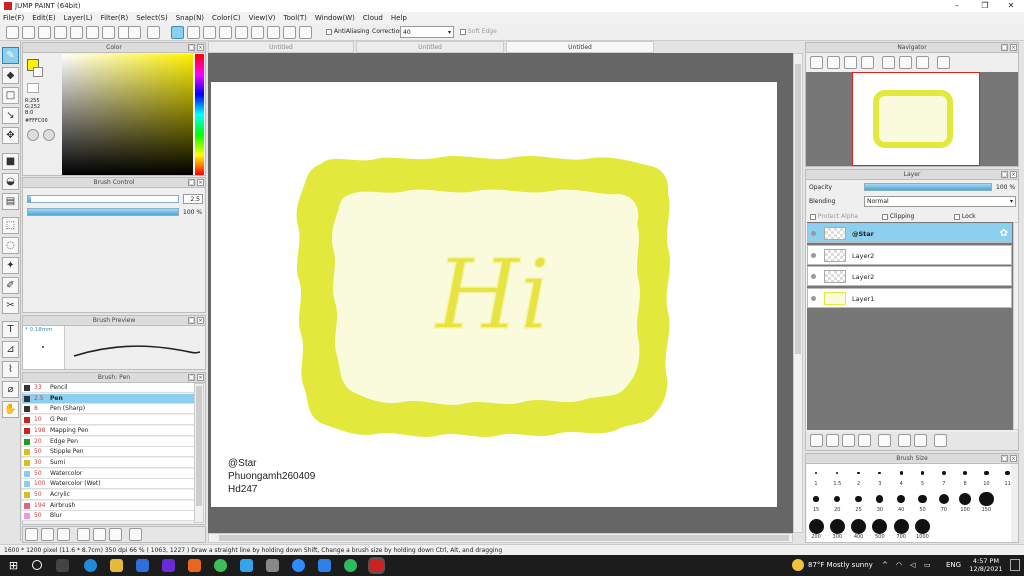  Describe the element at coordinates (10, 329) in the screenshot. I see `text-tool-icon: T` at that location.